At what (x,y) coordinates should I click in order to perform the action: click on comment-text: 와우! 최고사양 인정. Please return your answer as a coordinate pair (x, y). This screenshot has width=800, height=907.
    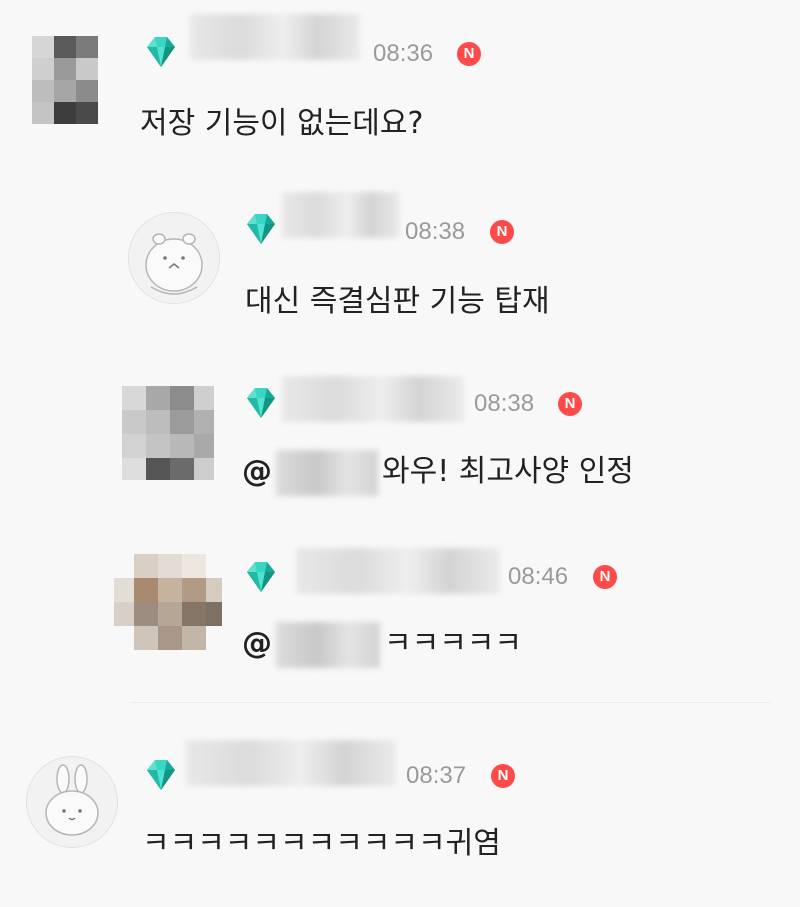
    Looking at the image, I should click on (508, 471).